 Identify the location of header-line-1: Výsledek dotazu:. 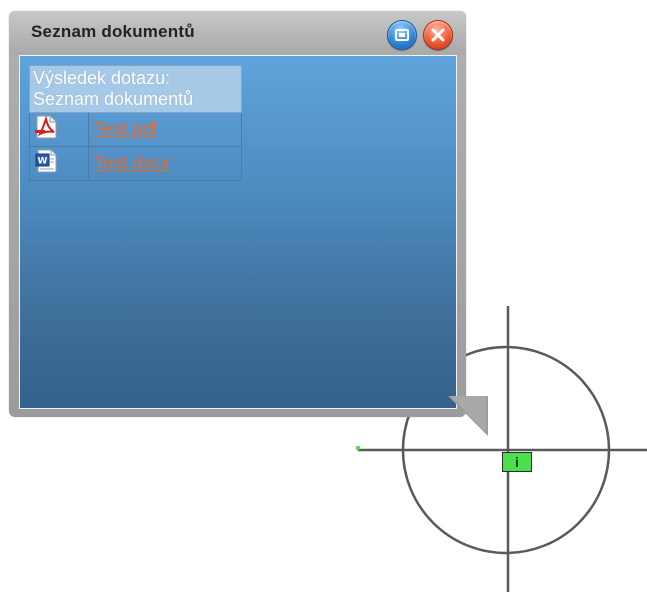
(102, 78).